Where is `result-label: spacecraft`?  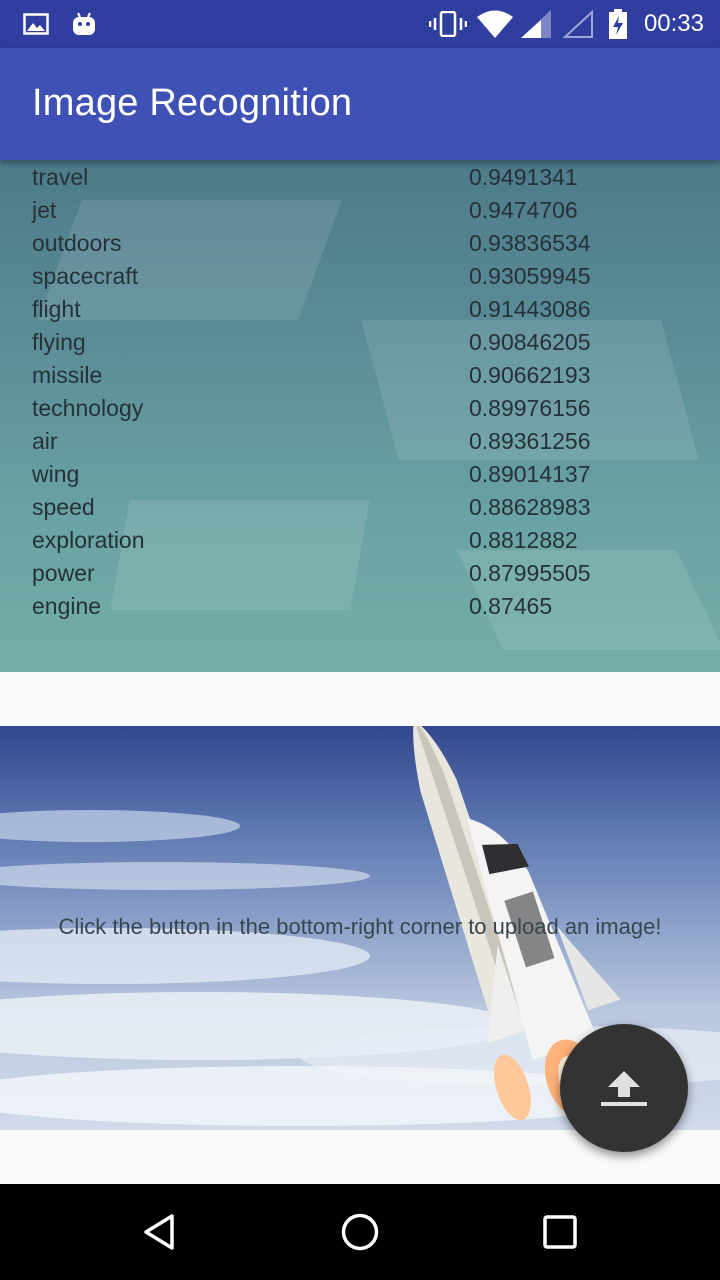
result-label: spacecraft is located at coordinates (85, 276).